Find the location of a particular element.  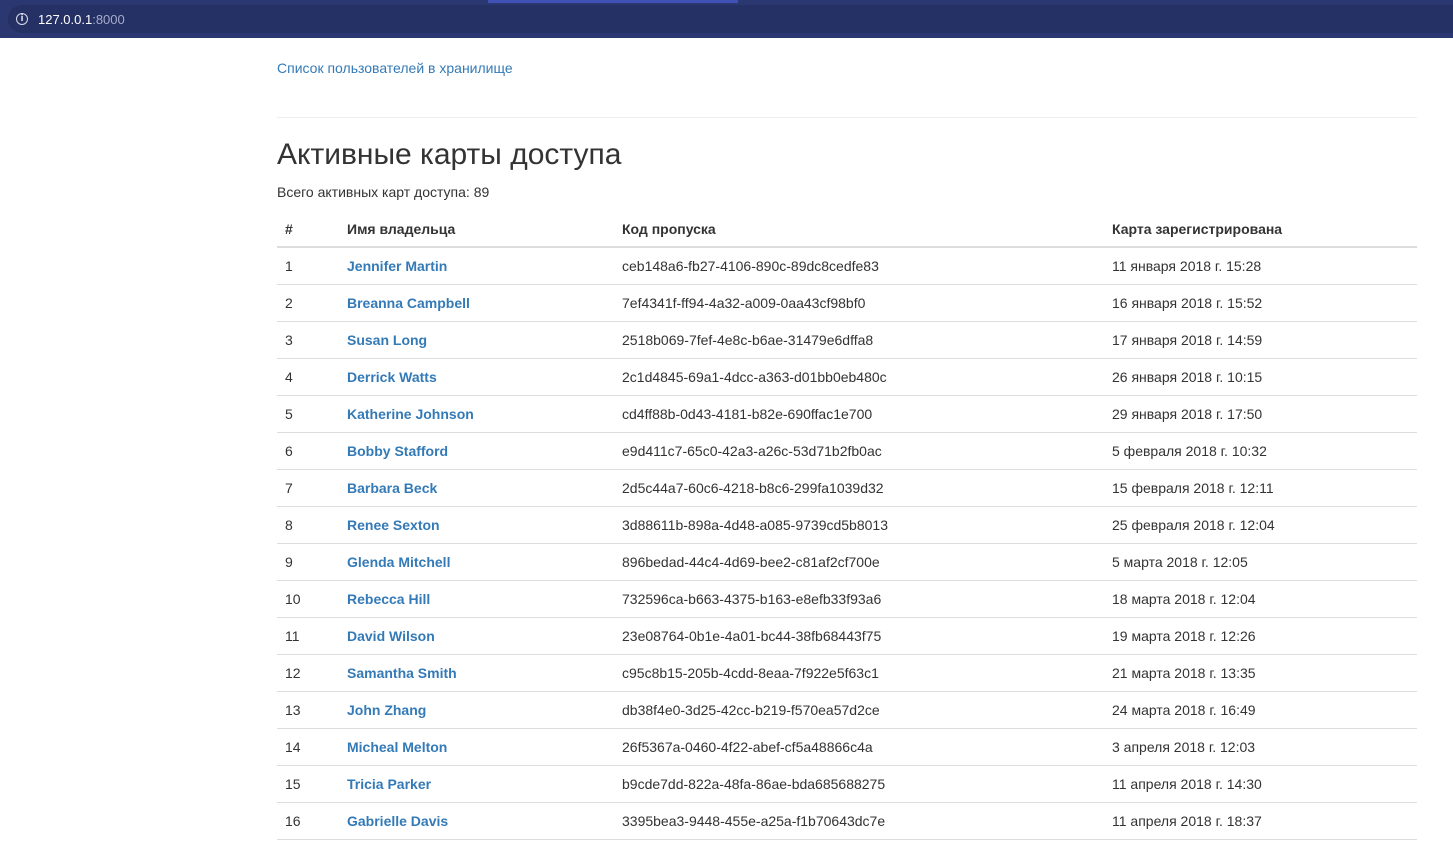

registered-date: 11 апреля 2018 г. 18:37 is located at coordinates (1260, 821).